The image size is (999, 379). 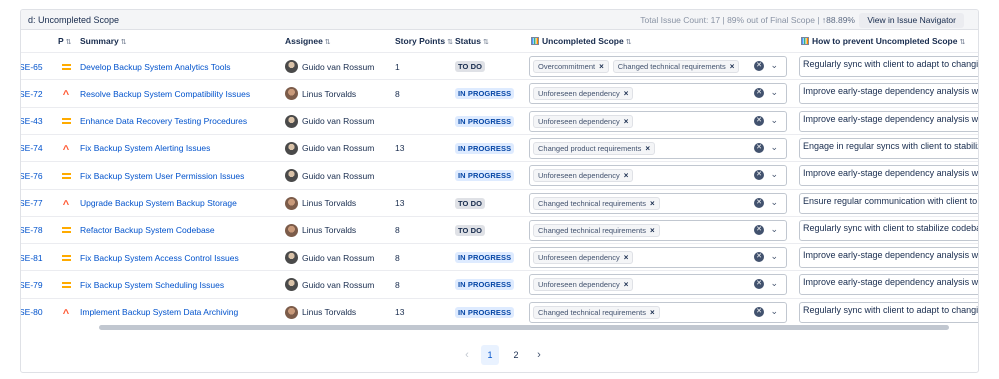 I want to click on uncompleted-scope-select: Changed product requirements × ✕ ⌄, so click(x=658, y=148).